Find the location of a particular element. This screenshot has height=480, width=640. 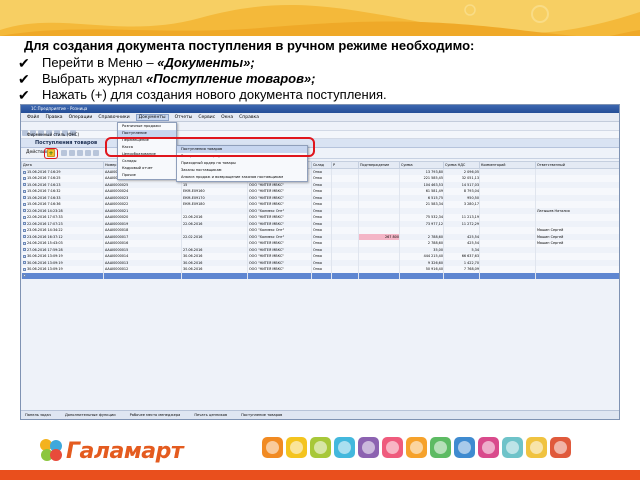

documents-menu-item: Поступление is located at coordinates (147, 133).